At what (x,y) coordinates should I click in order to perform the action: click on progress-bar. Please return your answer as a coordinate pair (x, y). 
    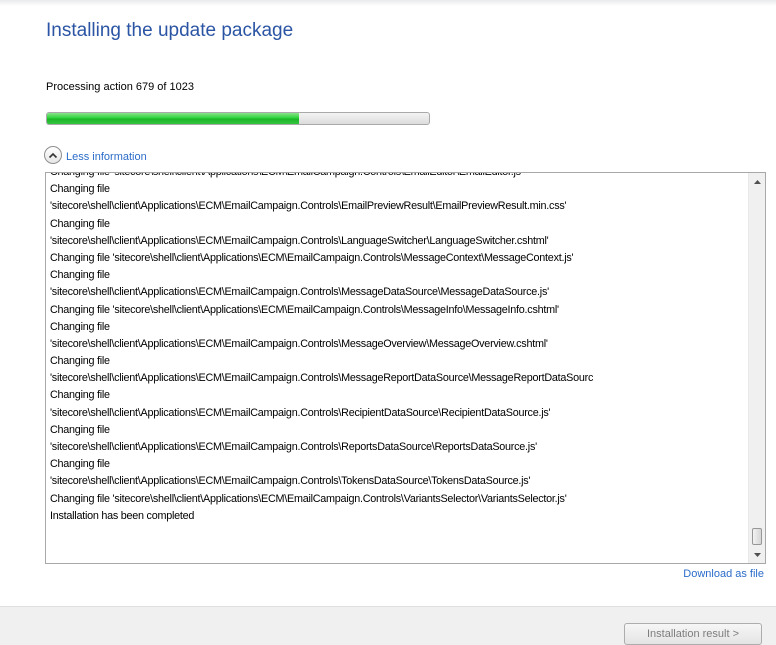
    Looking at the image, I should click on (238, 118).